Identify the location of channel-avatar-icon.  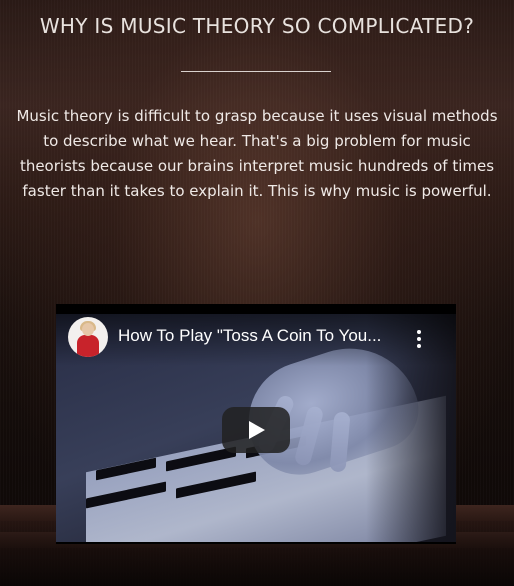
(88, 337).